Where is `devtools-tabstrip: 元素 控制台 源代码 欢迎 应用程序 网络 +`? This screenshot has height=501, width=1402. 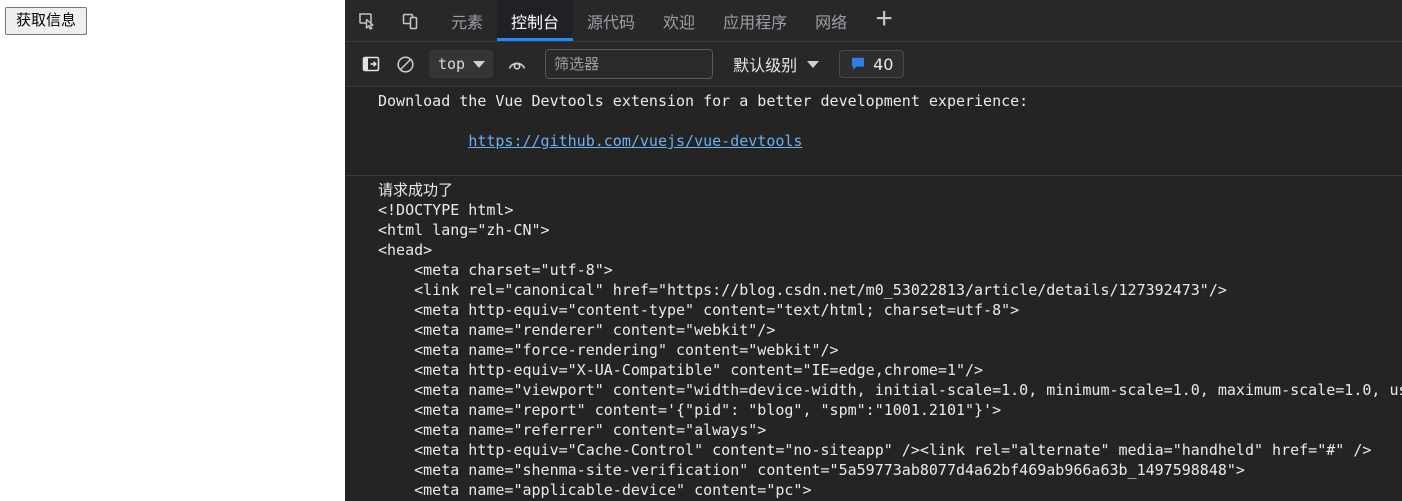 devtools-tabstrip: 元素 控制台 源代码 欢迎 应用程序 网络 + is located at coordinates (873, 21).